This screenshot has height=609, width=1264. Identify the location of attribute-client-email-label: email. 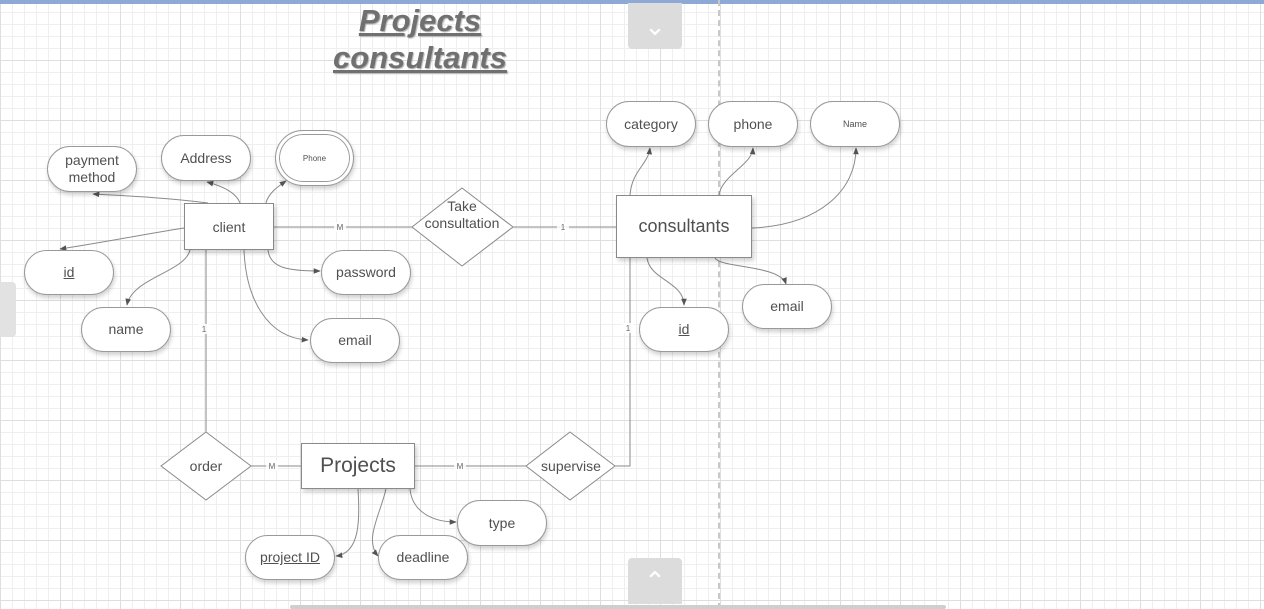
(355, 340).